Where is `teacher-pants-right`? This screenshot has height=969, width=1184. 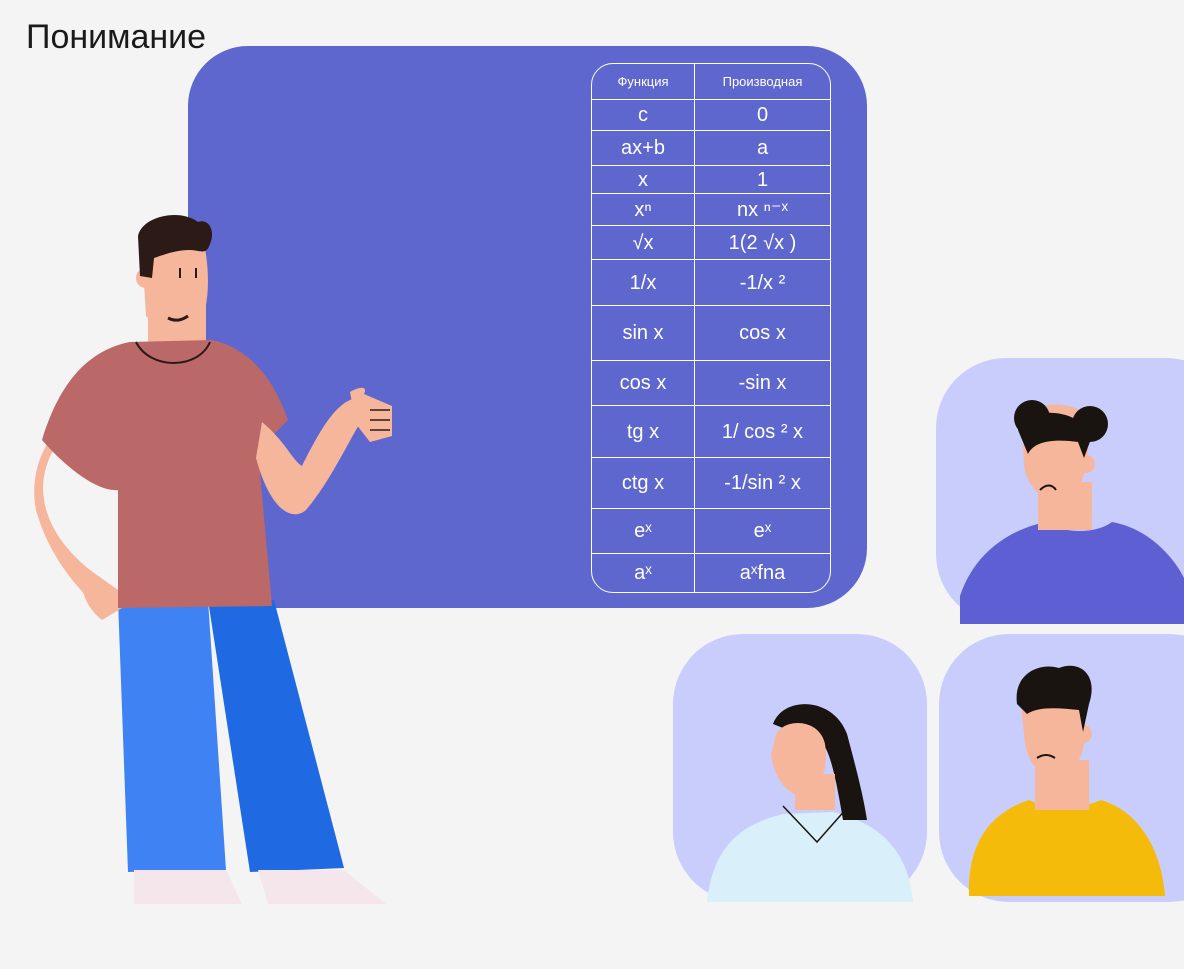
teacher-pants-right is located at coordinates (276, 736).